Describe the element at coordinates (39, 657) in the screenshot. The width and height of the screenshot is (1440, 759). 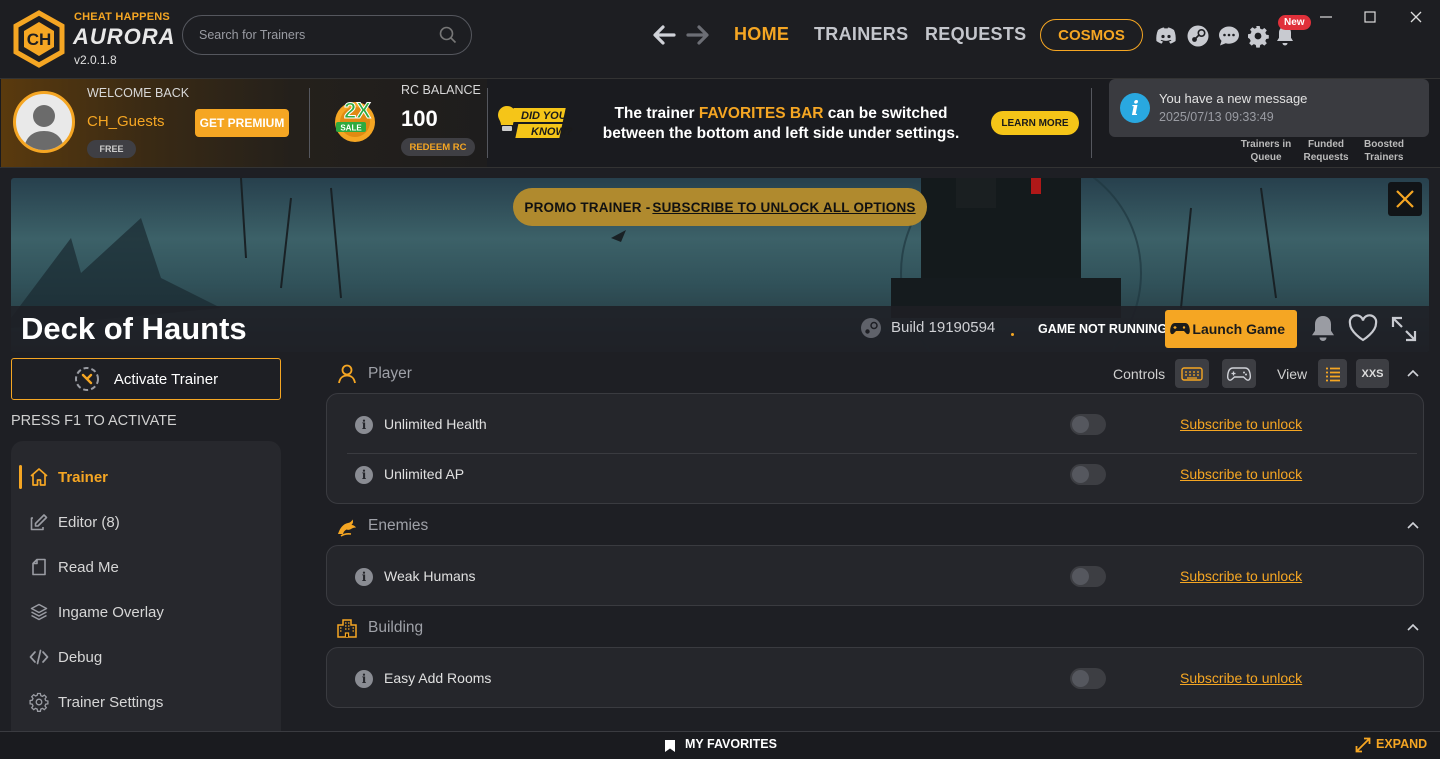
I see `code-icon` at that location.